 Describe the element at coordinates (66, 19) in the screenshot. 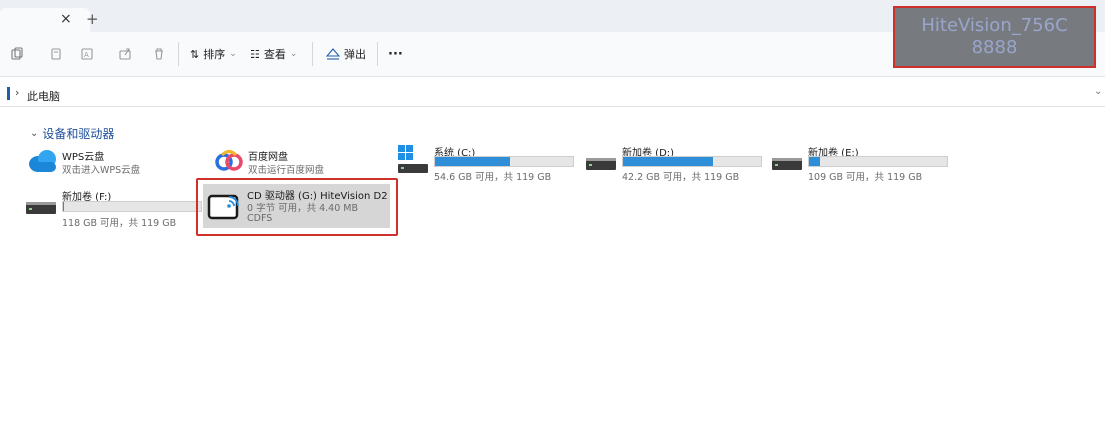

I see `close-tab-icon: ×` at that location.